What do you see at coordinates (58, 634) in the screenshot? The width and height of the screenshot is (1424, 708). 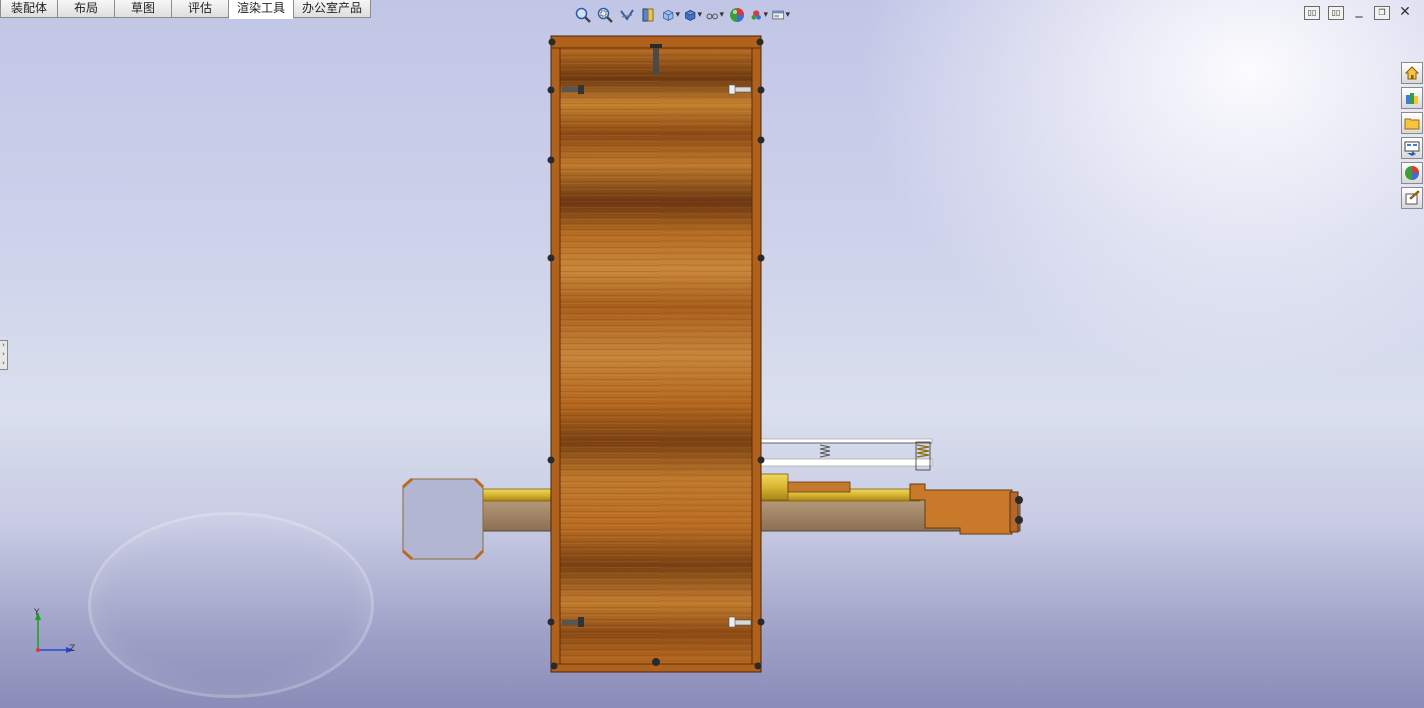 I see `reference-triad: Y Z` at bounding box center [58, 634].